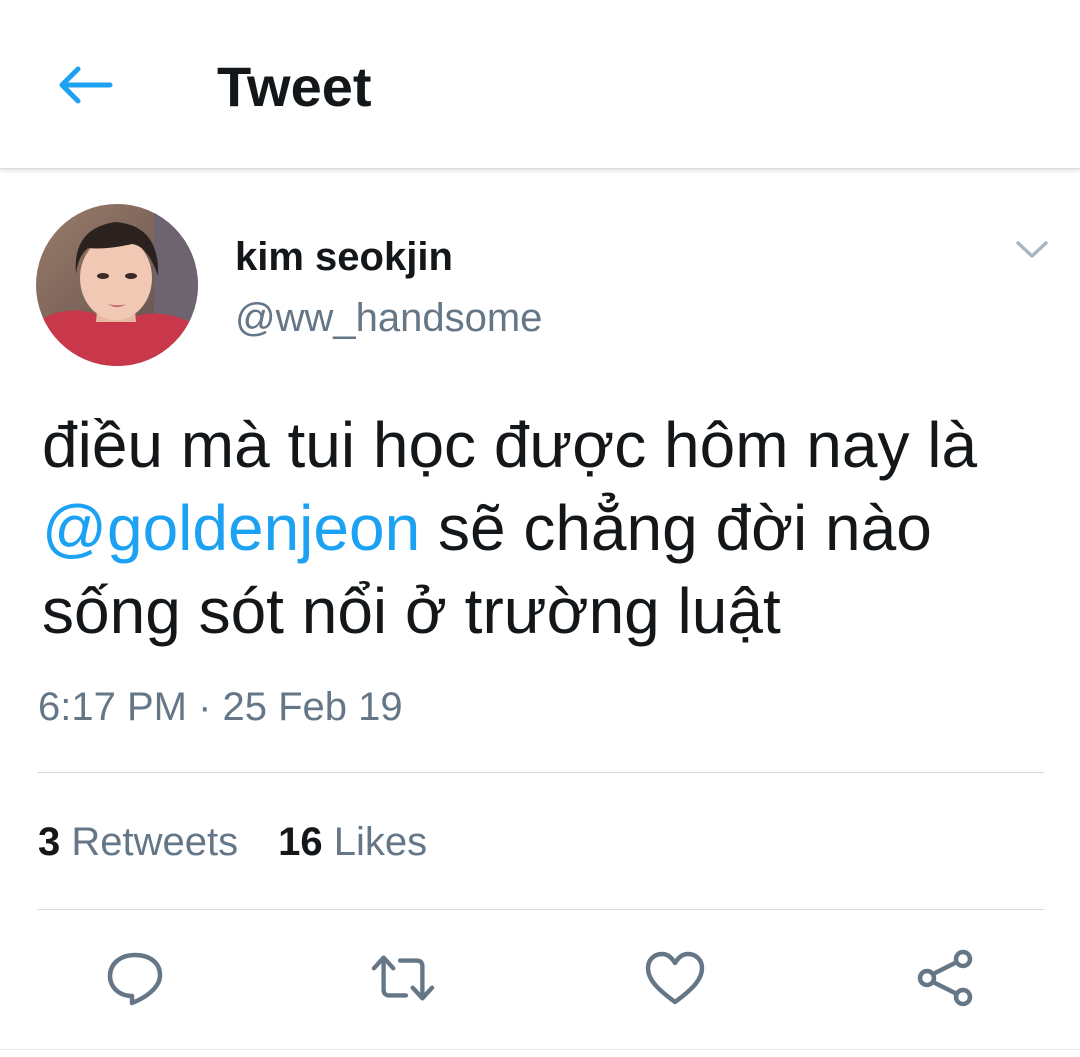 This screenshot has height=1057, width=1080. I want to click on tweet-stats: 3 Retweets 16 Likes, so click(232, 842).